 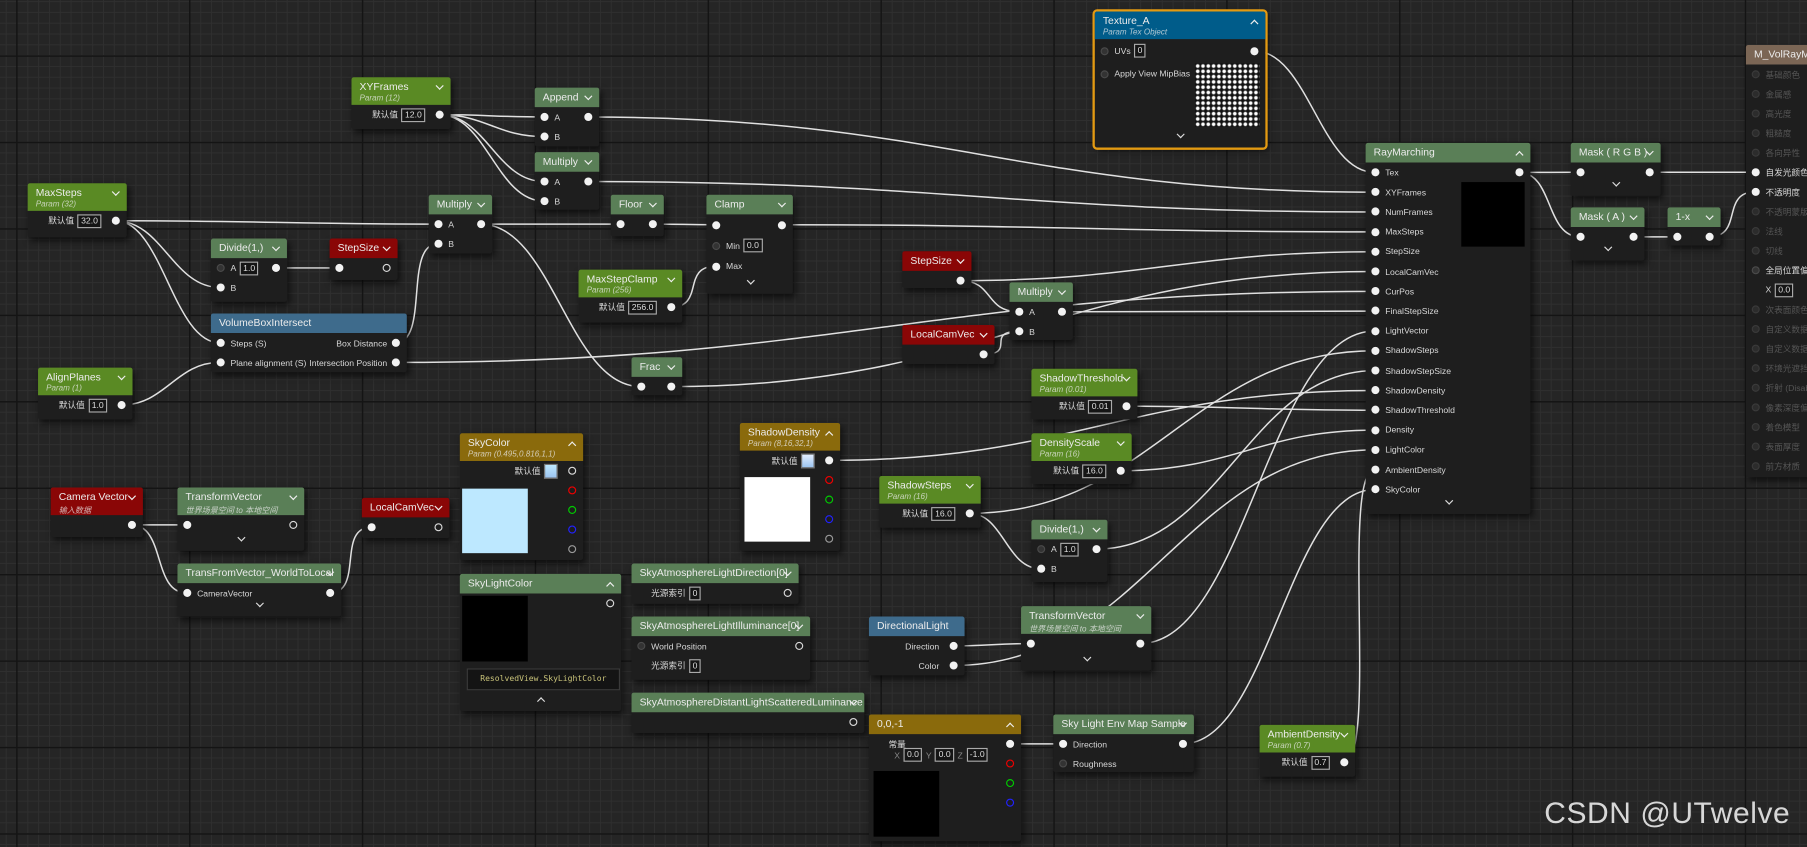 I want to click on node-mul2: Multiply A B, so click(x=460, y=224).